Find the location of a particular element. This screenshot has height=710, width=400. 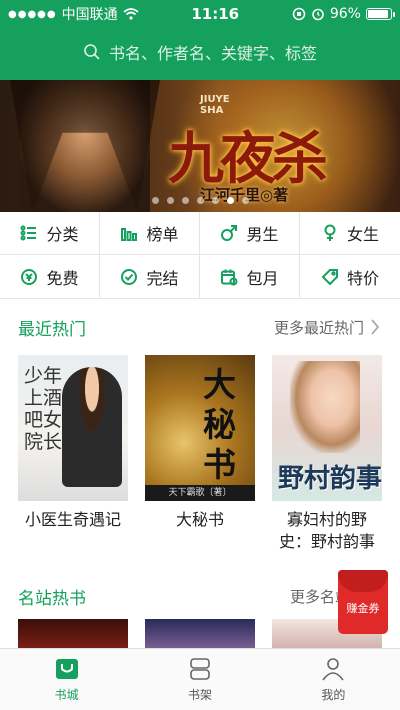

book-cover: 野村韵事 is located at coordinates (327, 428).